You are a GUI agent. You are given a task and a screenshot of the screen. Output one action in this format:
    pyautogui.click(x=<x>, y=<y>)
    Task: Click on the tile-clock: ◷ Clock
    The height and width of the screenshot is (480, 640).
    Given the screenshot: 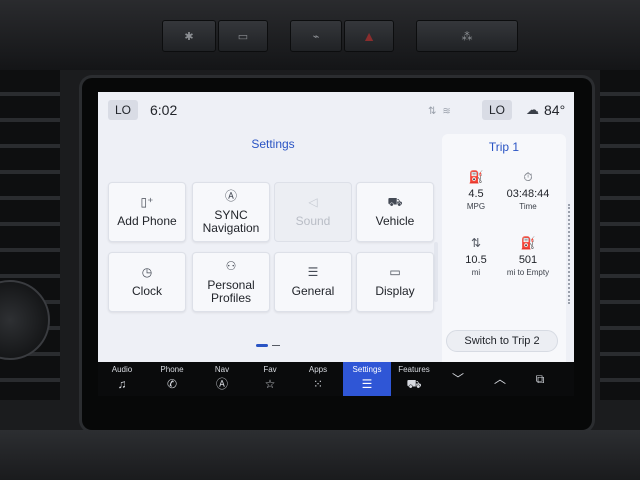 What is the action you would take?
    pyautogui.click(x=147, y=282)
    